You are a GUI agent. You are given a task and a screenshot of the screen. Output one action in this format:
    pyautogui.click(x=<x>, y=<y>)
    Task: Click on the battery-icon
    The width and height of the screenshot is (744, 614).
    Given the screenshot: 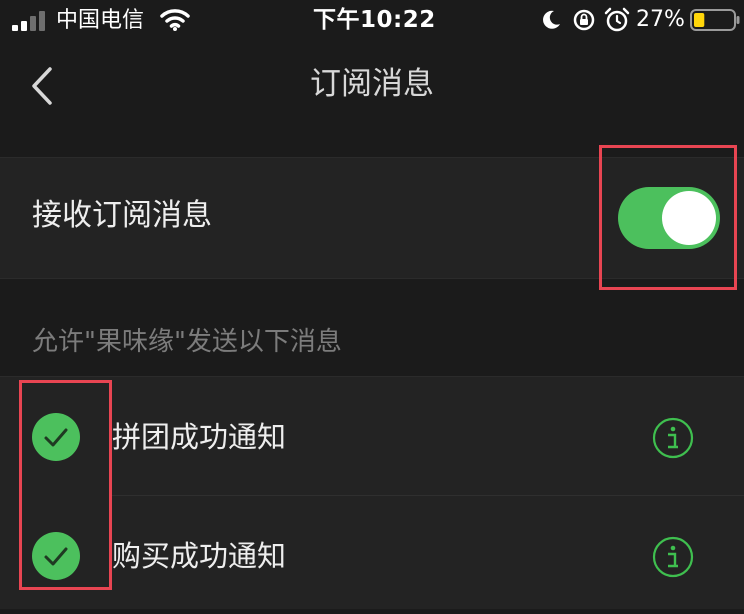 What is the action you would take?
    pyautogui.click(x=715, y=20)
    